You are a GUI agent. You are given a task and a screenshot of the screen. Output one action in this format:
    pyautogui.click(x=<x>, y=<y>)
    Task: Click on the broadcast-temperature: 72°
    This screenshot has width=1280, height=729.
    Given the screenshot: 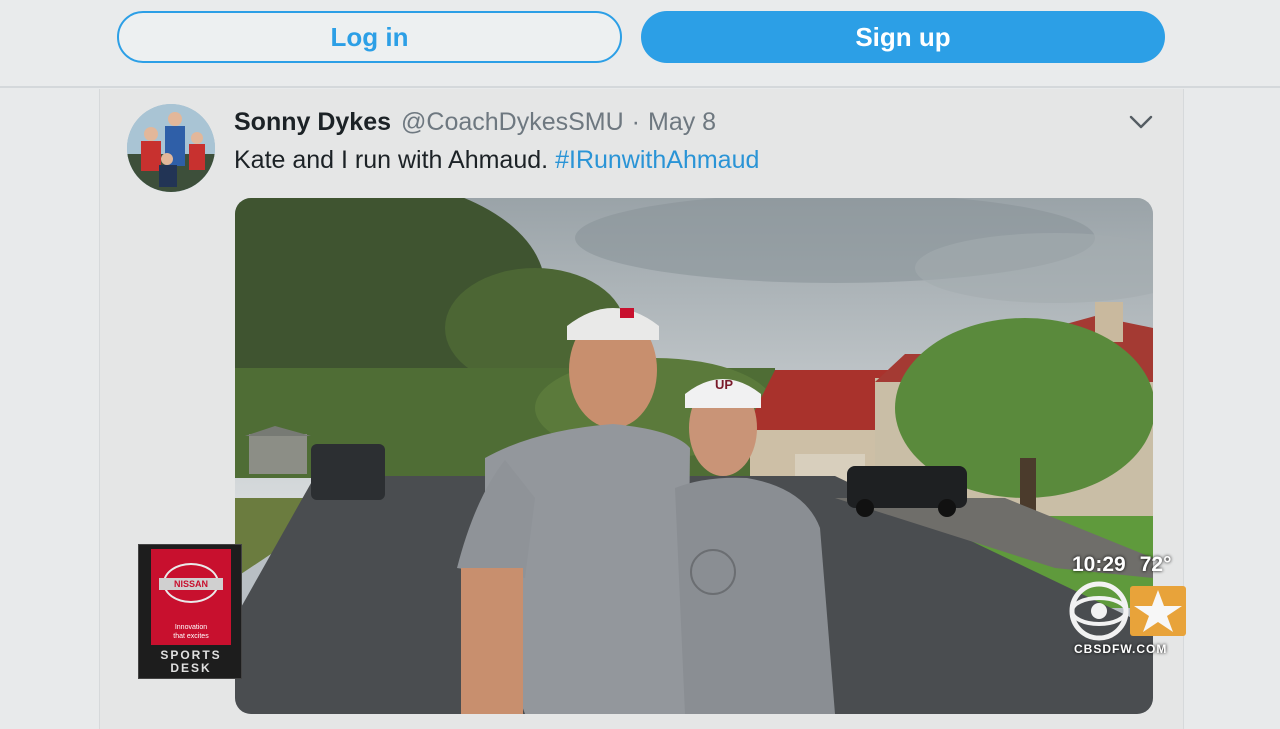 What is the action you would take?
    pyautogui.click(x=1155, y=564)
    